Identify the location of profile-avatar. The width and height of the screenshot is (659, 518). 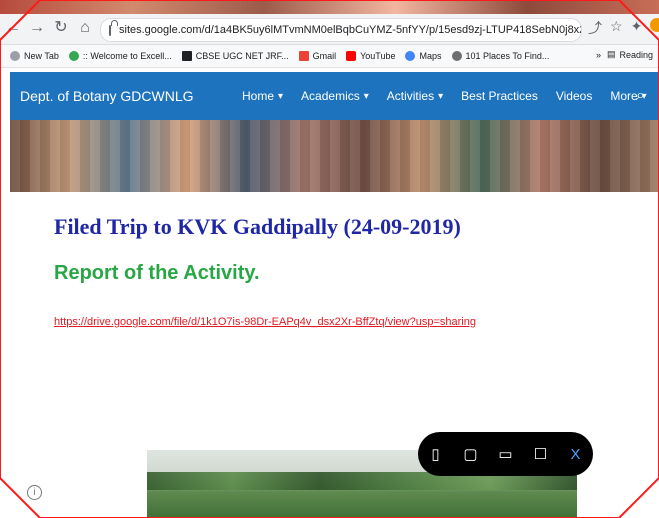
(654, 25).